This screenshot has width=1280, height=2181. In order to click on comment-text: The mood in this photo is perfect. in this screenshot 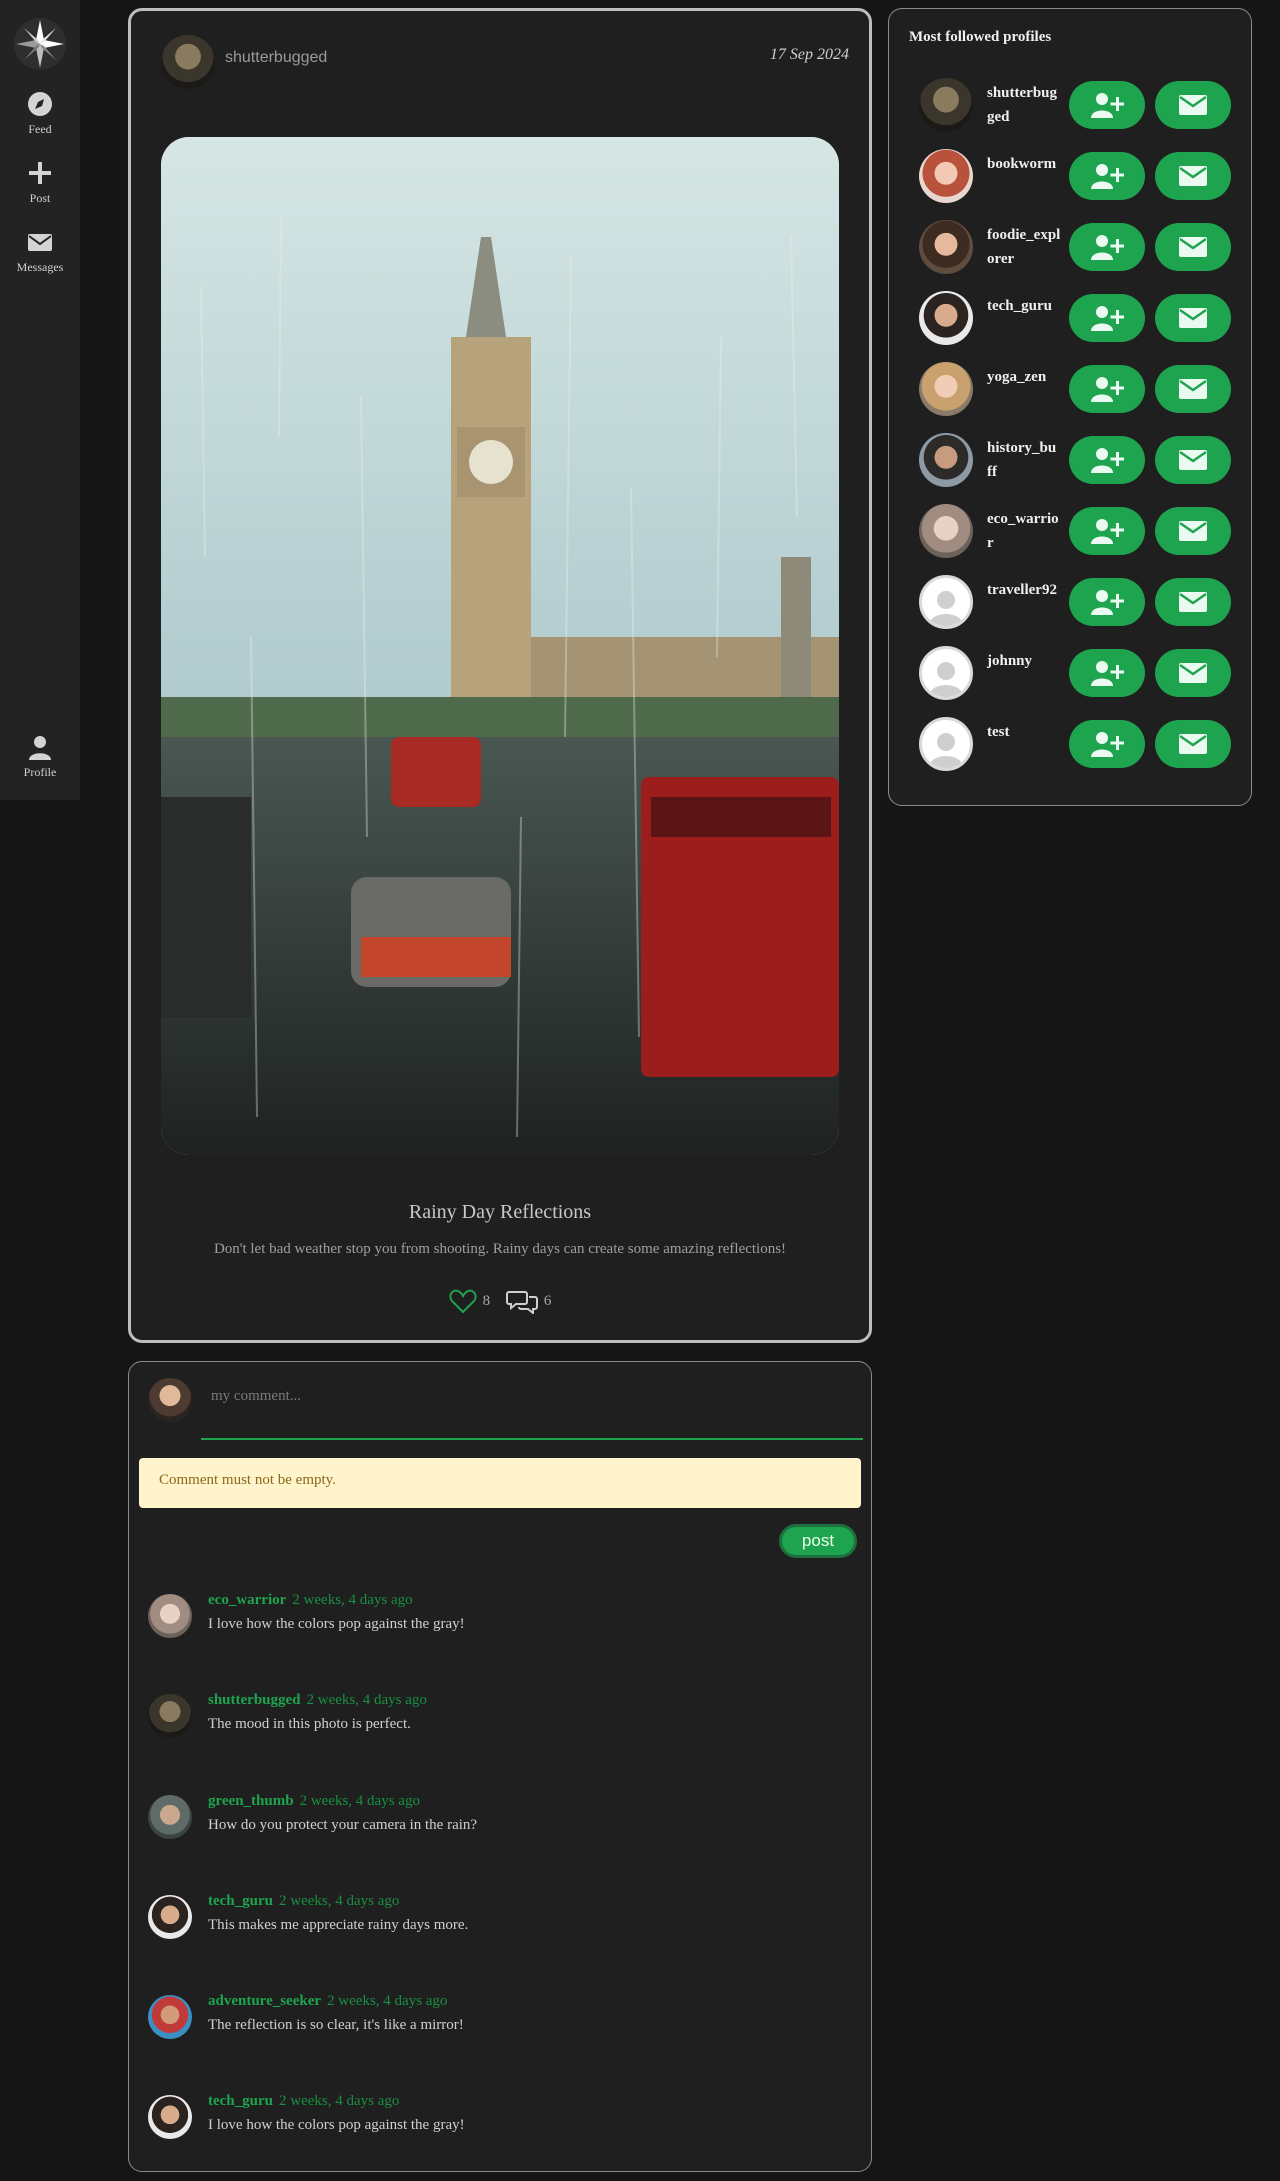, I will do `click(309, 1724)`.